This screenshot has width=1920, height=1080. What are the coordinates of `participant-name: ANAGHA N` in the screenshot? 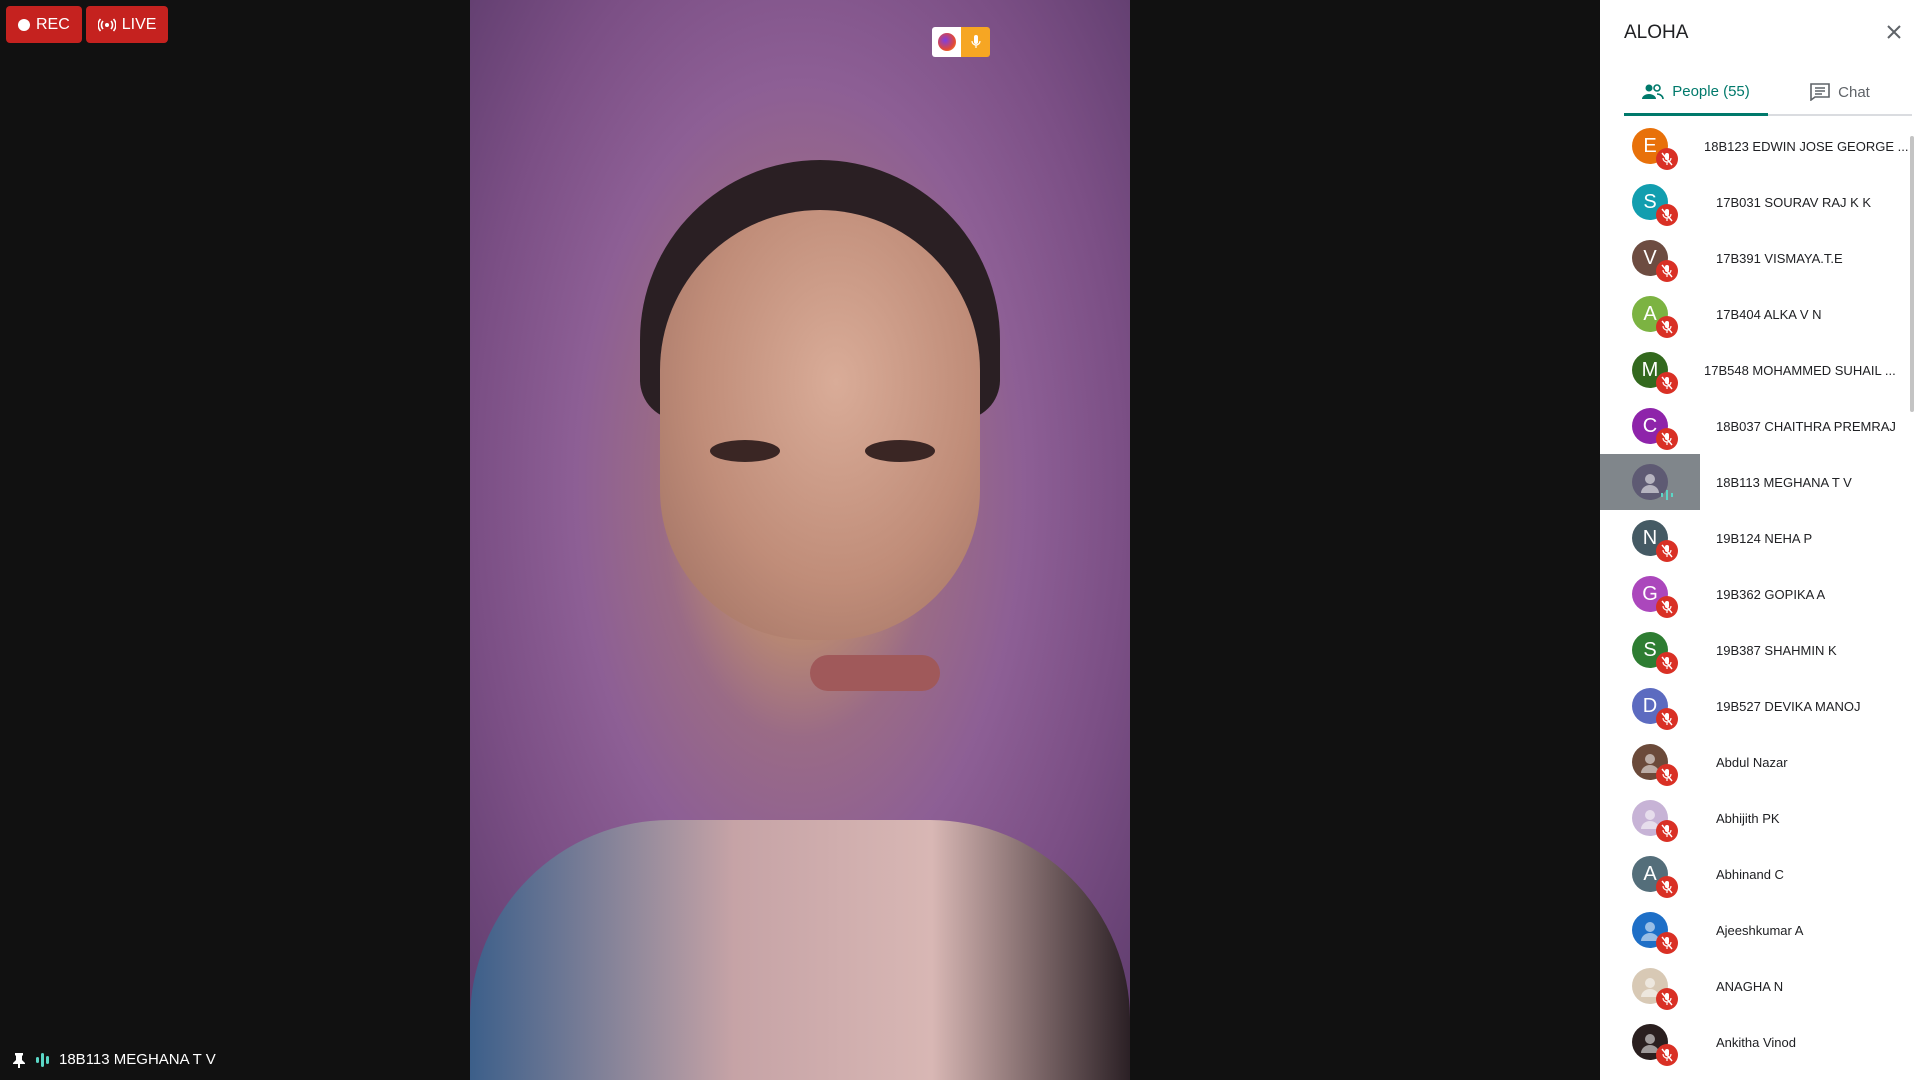 It's located at (1750, 986).